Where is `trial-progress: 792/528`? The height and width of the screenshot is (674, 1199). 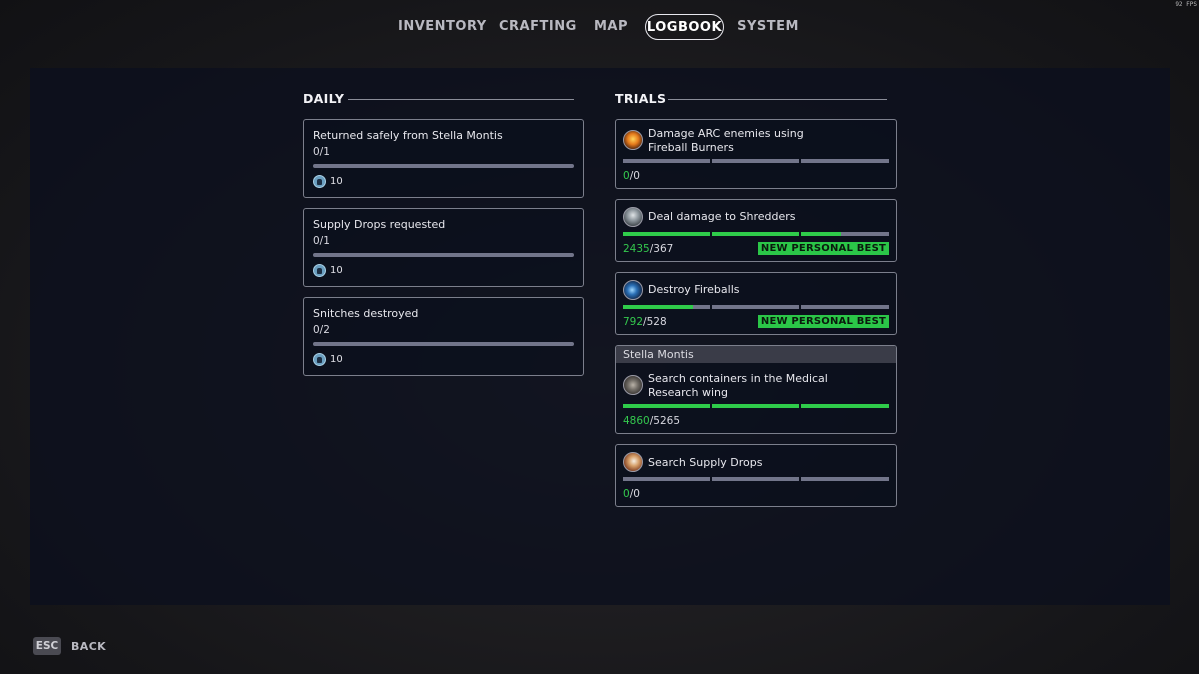 trial-progress: 792/528 is located at coordinates (645, 322).